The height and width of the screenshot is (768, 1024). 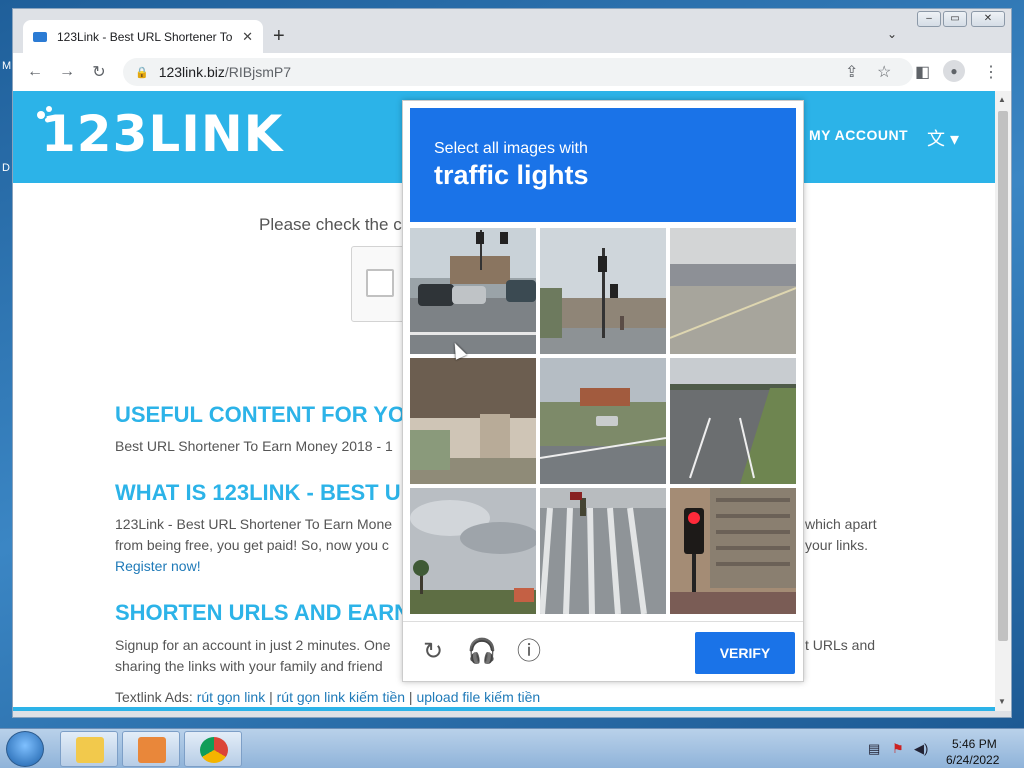 I want to click on browser-toolbar: ← → ↻ 🔒 123link.biz/RIBjsmP7 ⇪ ☆ ◧ ● ⋮, so click(x=512, y=72).